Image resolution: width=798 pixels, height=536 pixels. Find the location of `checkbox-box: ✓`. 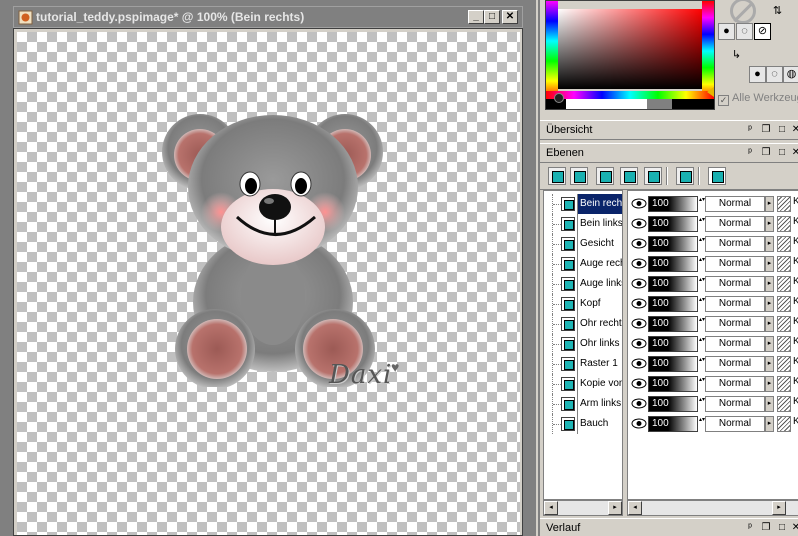

checkbox-box: ✓ is located at coordinates (723, 100).